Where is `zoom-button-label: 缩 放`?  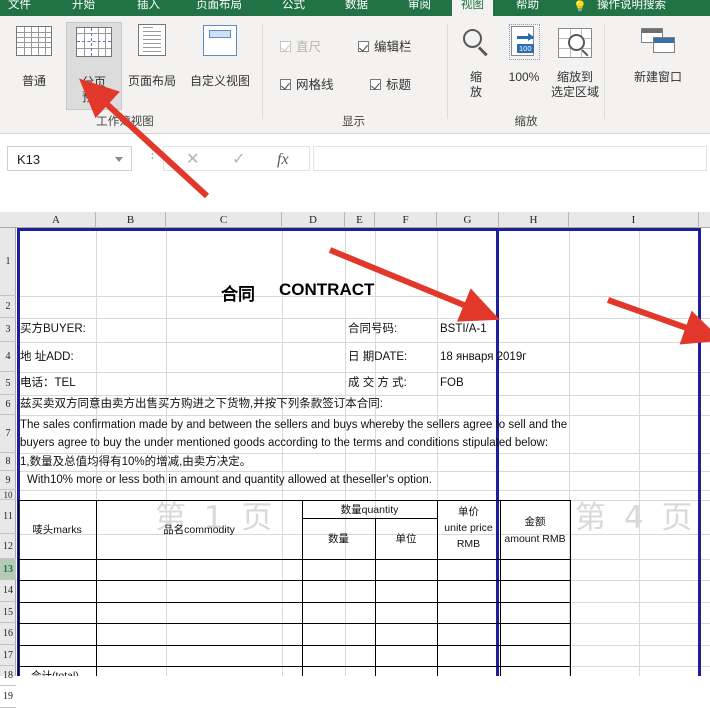
zoom-button-label: 缩 放 is located at coordinates (475, 84).